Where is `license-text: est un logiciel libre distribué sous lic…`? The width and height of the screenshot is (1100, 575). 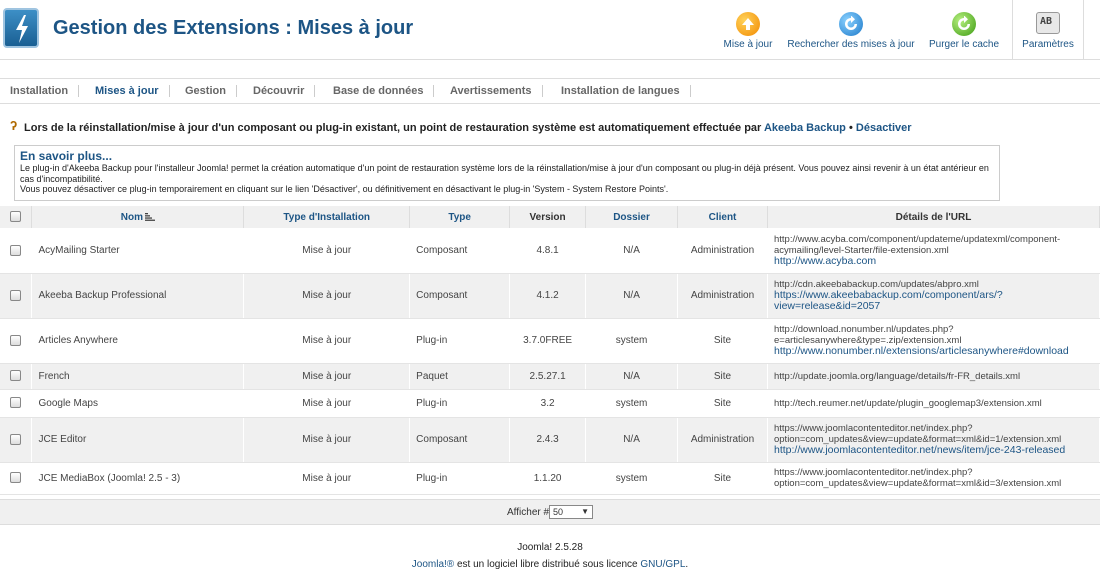 license-text: est un logiciel libre distribué sous lic… is located at coordinates (547, 564).